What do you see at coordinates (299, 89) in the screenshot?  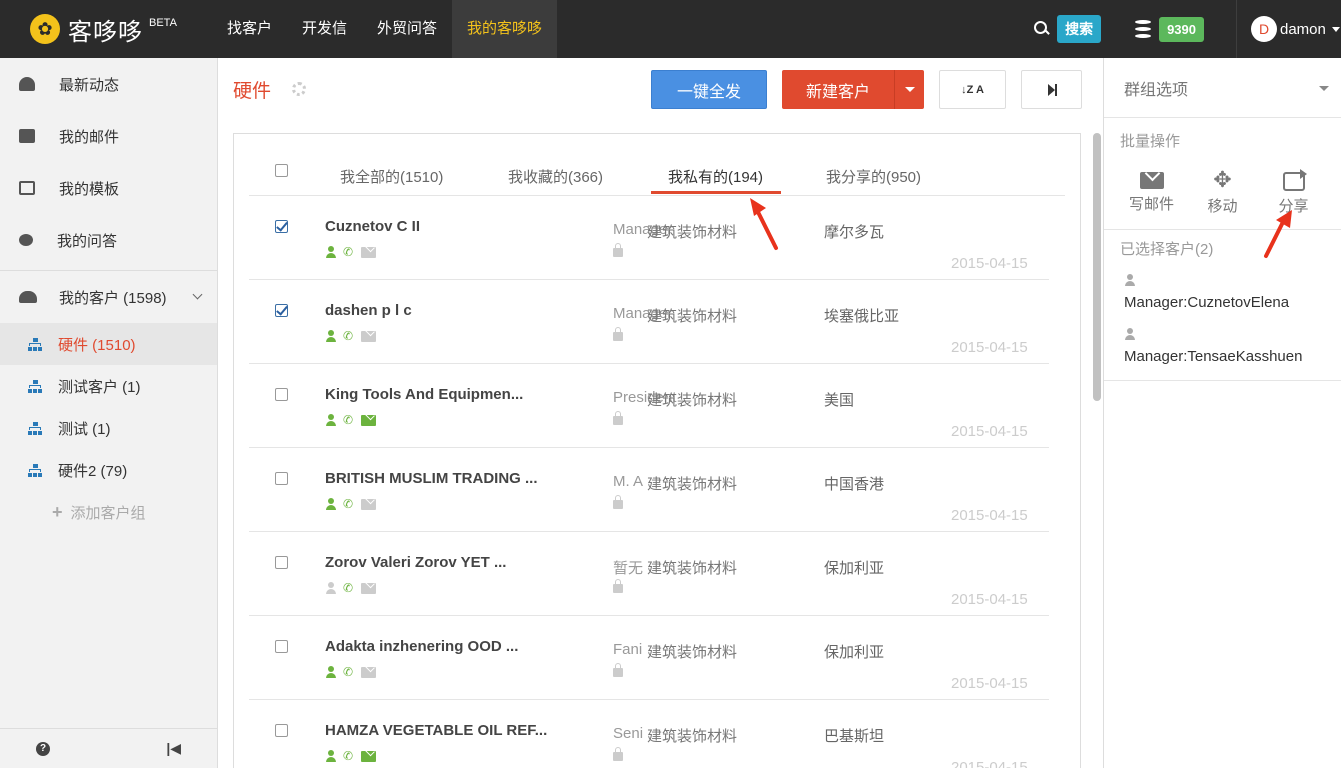 I see `gear-icon` at bounding box center [299, 89].